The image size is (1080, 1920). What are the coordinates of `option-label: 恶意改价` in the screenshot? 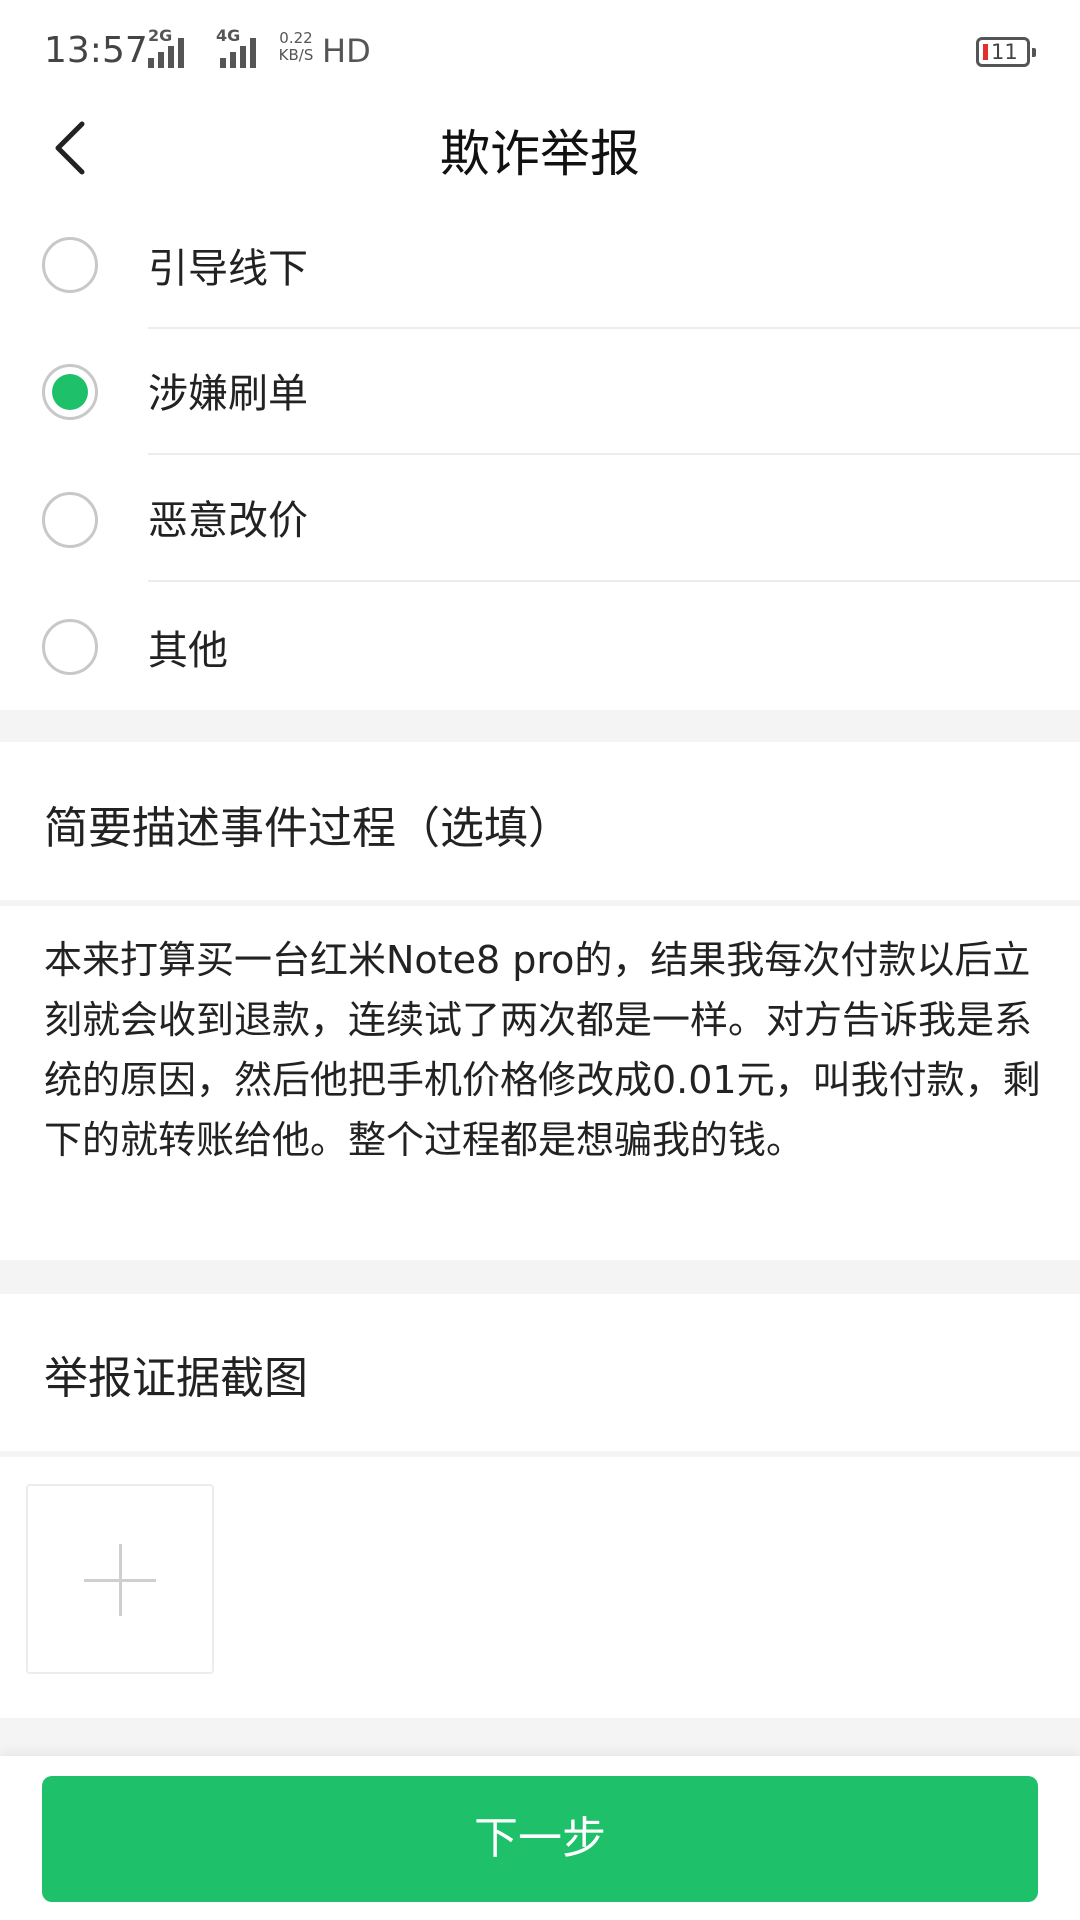 It's located at (228, 521).